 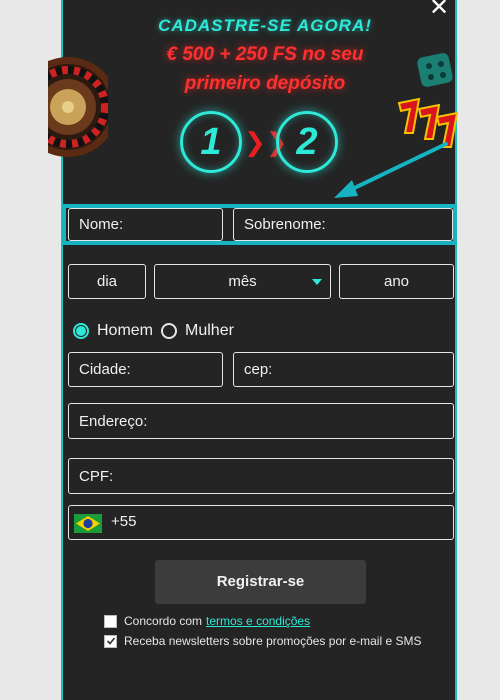 I want to click on name-field, so click(x=145, y=224).